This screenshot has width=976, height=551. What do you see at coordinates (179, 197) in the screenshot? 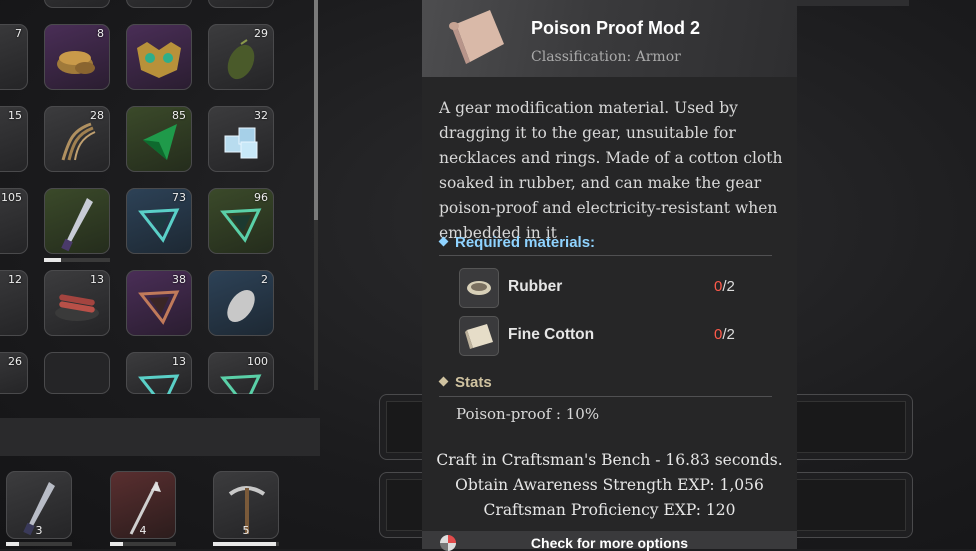
I see `item-quantity: 73` at bounding box center [179, 197].